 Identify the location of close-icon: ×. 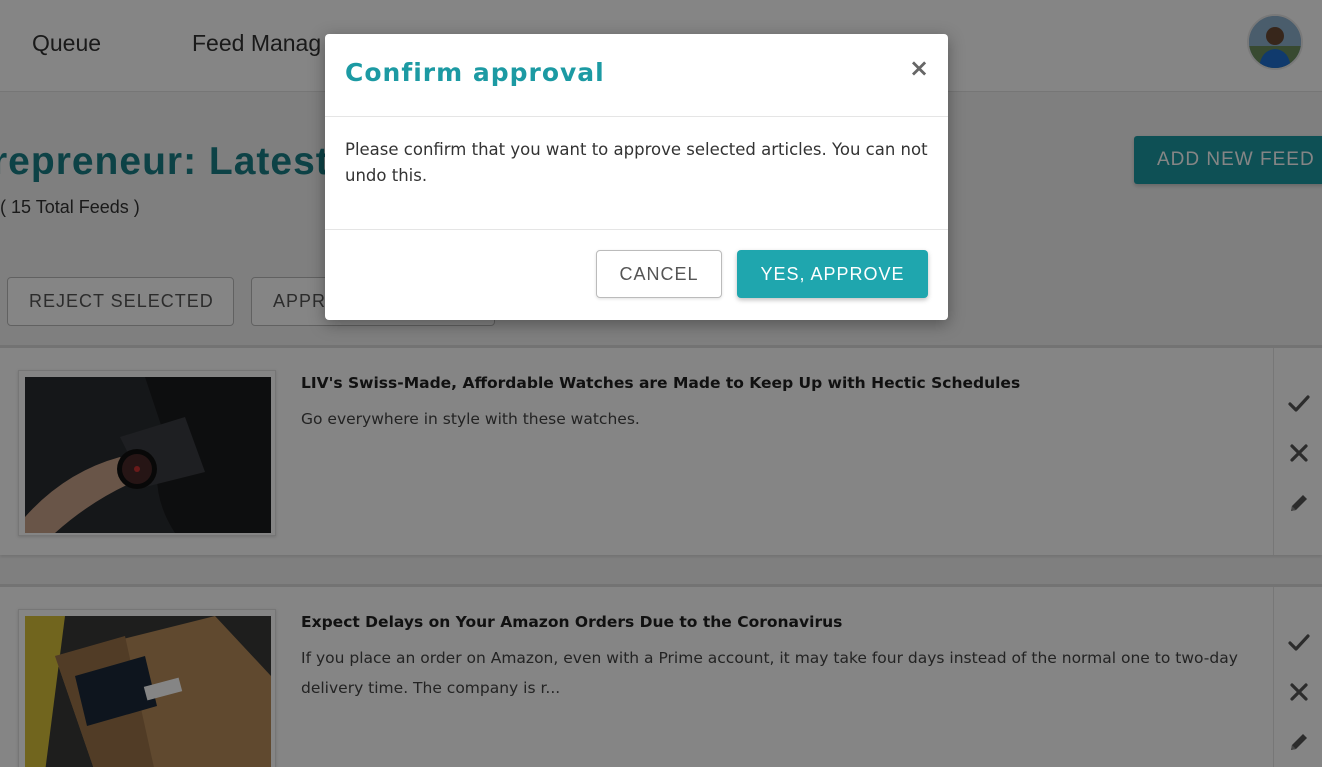
(919, 68).